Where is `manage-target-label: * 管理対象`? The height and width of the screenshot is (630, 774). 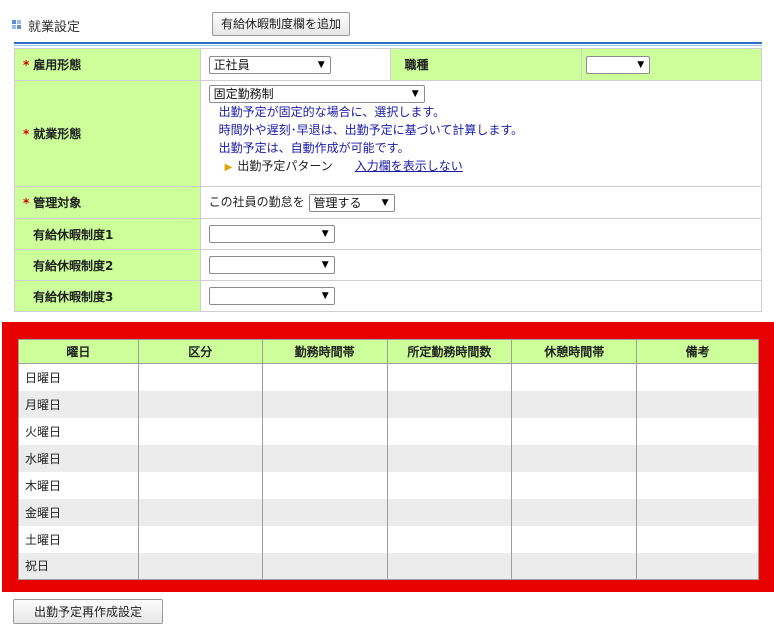
manage-target-label: * 管理対象 is located at coordinates (107, 202).